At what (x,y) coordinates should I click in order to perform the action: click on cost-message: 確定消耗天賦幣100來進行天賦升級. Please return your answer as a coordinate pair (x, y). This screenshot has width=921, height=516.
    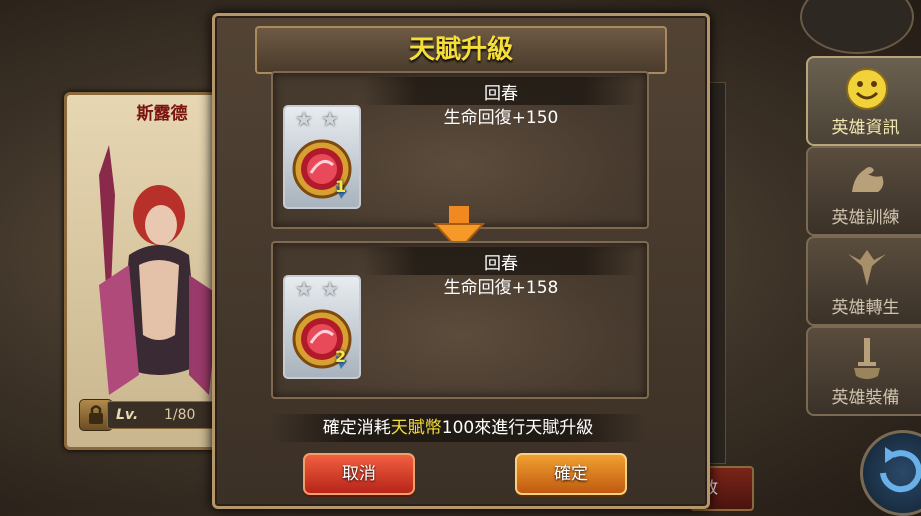
    Looking at the image, I should click on (458, 428).